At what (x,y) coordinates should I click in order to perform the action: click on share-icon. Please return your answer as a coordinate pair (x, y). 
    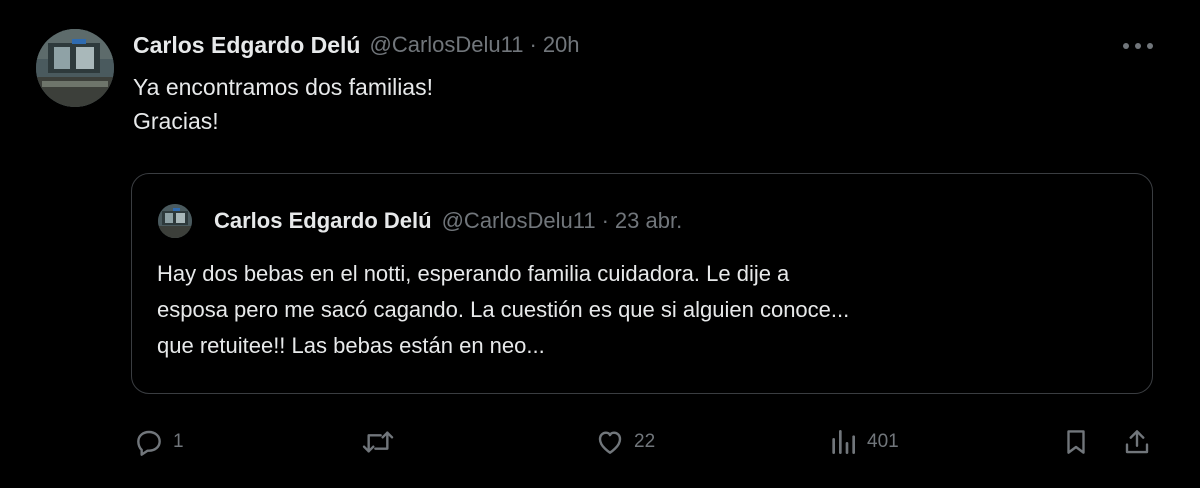
    Looking at the image, I should click on (1137, 442).